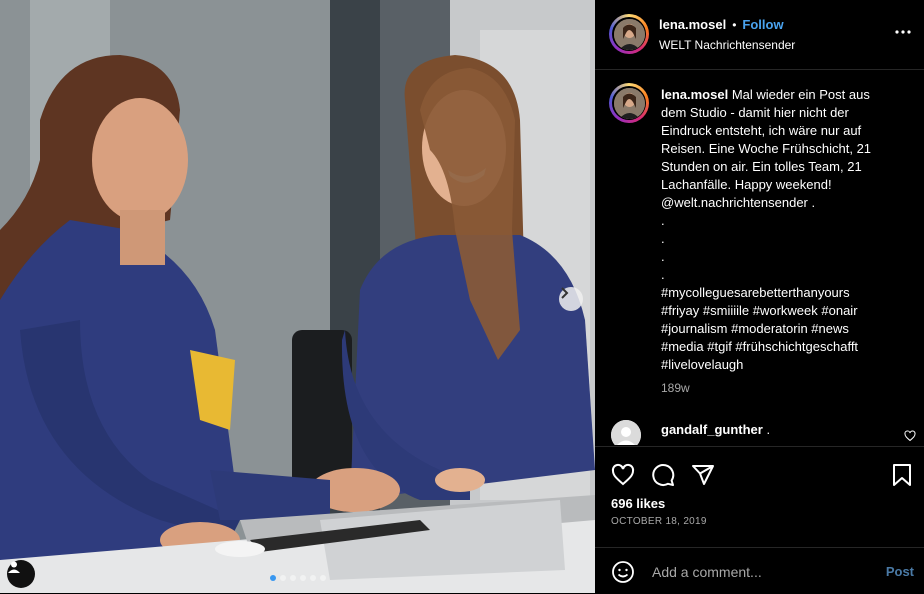 This screenshot has width=924, height=594. I want to click on author-avatar, so click(629, 34).